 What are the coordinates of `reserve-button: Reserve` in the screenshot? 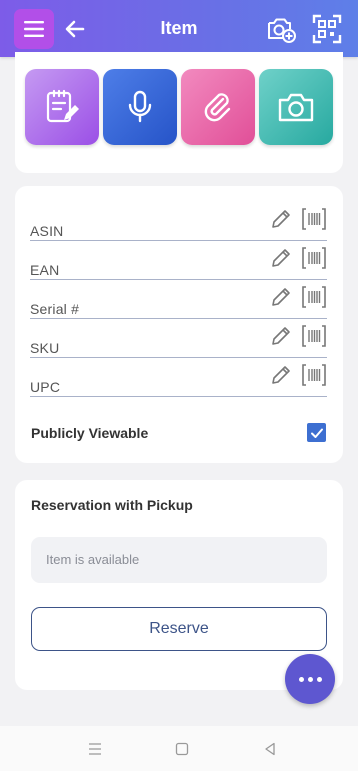 It's located at (179, 629).